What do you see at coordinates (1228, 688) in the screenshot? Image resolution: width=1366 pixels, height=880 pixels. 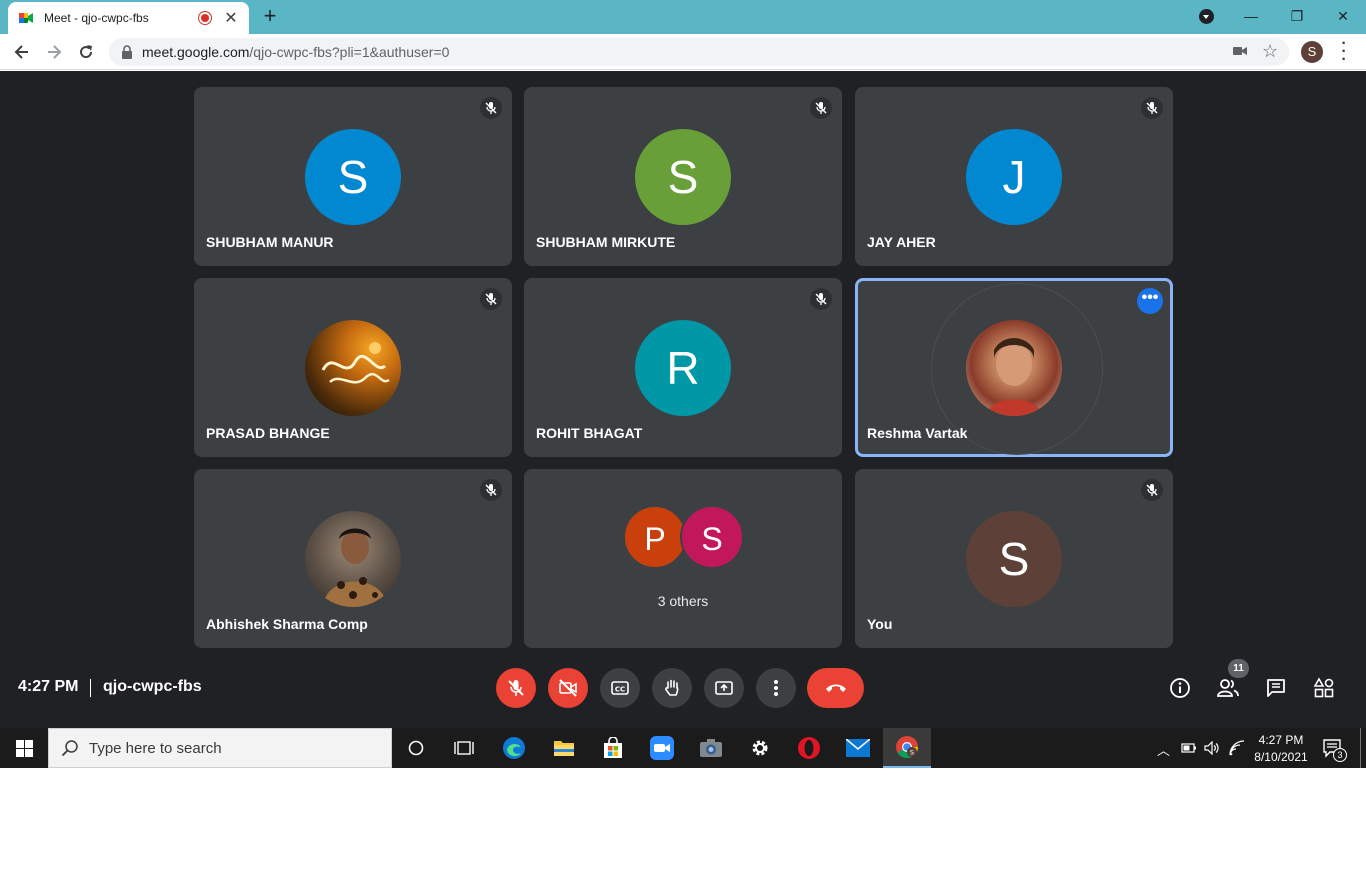 I see `people-icon` at bounding box center [1228, 688].